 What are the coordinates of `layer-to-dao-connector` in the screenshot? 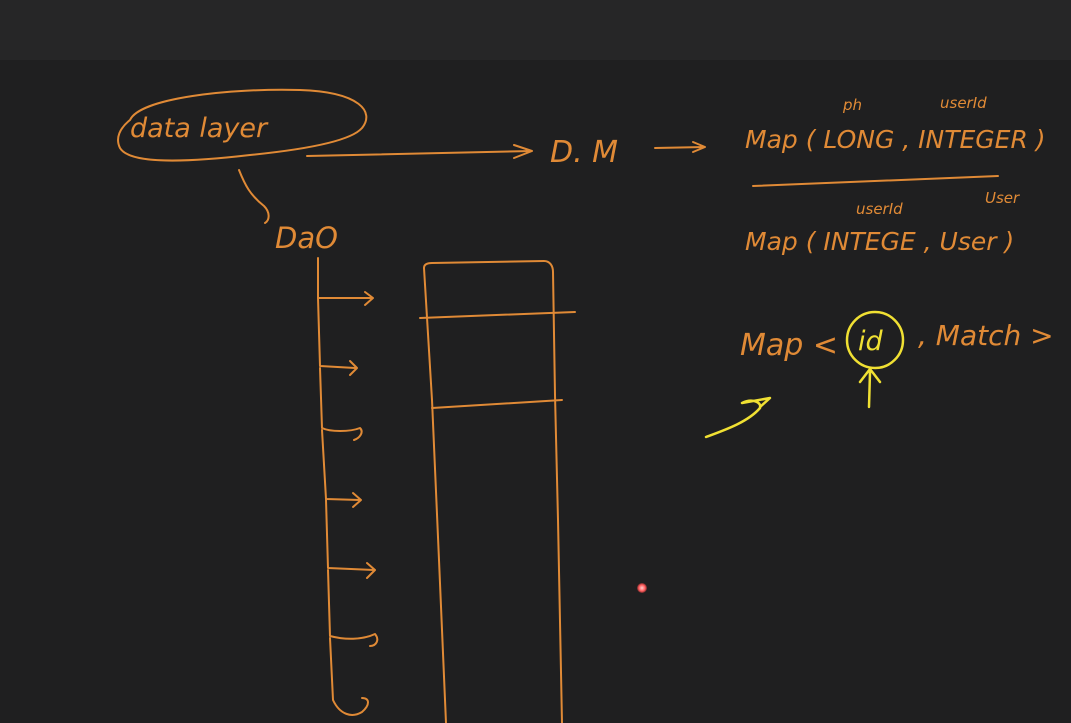 It's located at (254, 196).